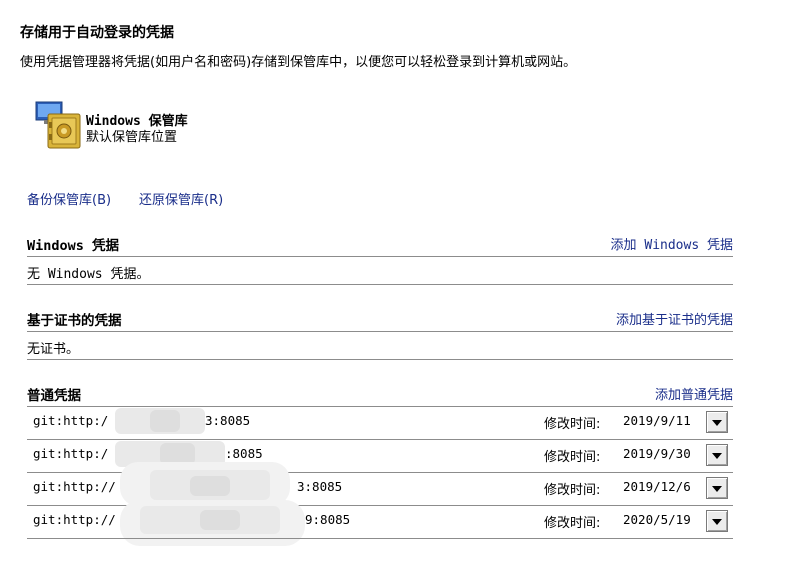 This screenshot has width=809, height=583. I want to click on certificate-credentials-title: 基于证书的凭据, so click(74, 321).